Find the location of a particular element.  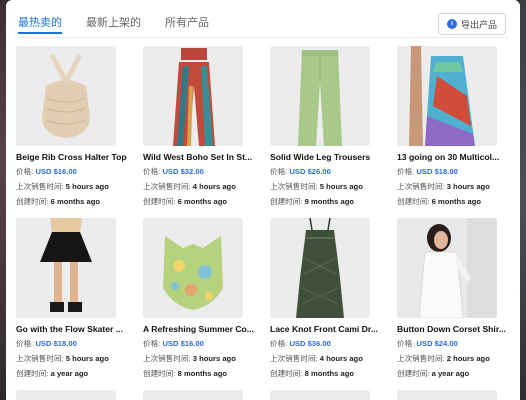

product-title: Beige Rib Cross Halter Top is located at coordinates (76, 157).